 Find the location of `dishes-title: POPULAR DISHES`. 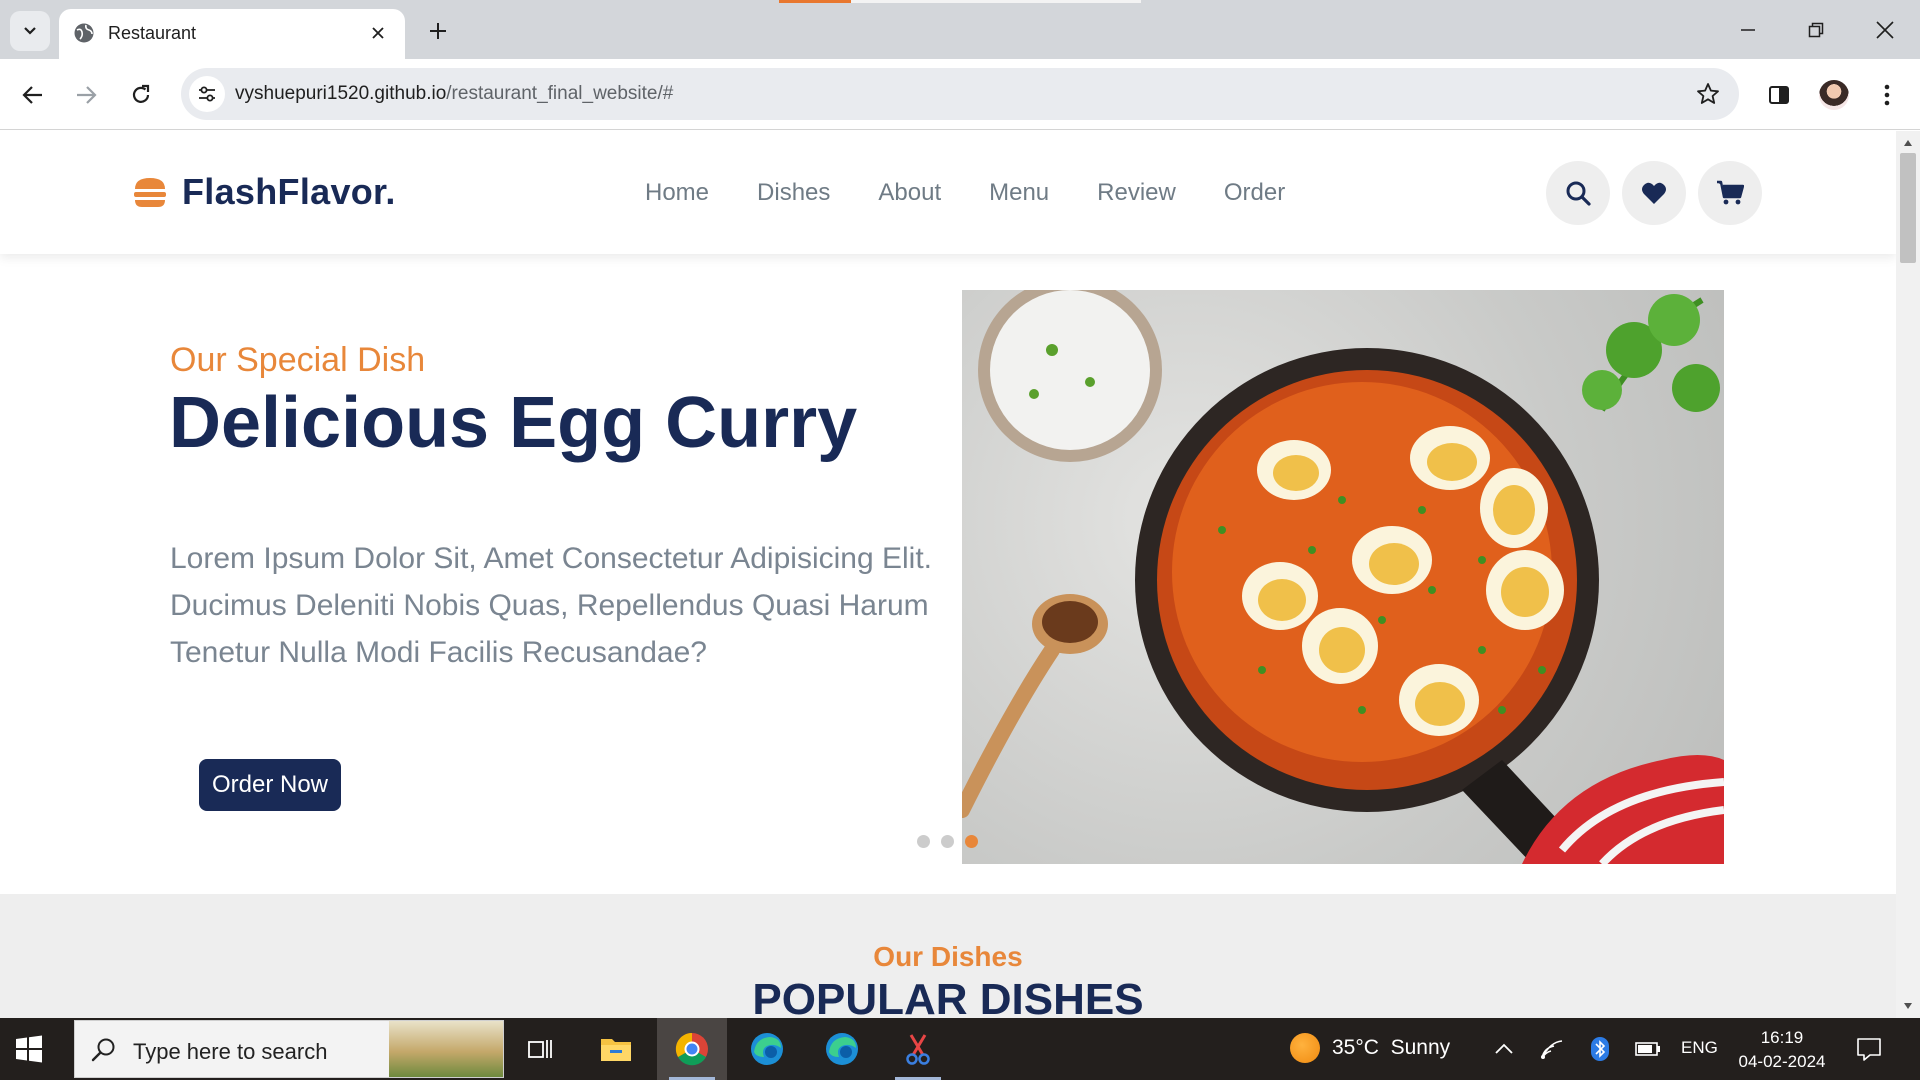

dishes-title: POPULAR DISHES is located at coordinates (948, 996).